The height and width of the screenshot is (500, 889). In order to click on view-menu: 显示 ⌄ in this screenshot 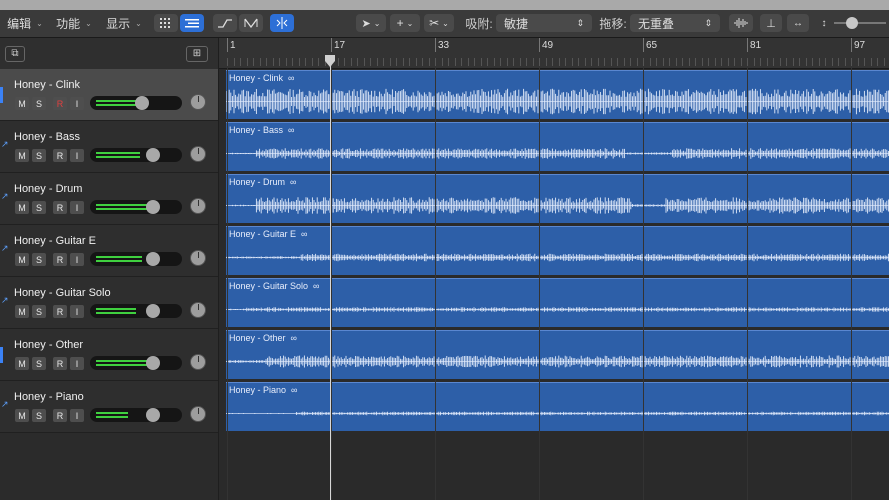, I will do `click(124, 23)`.